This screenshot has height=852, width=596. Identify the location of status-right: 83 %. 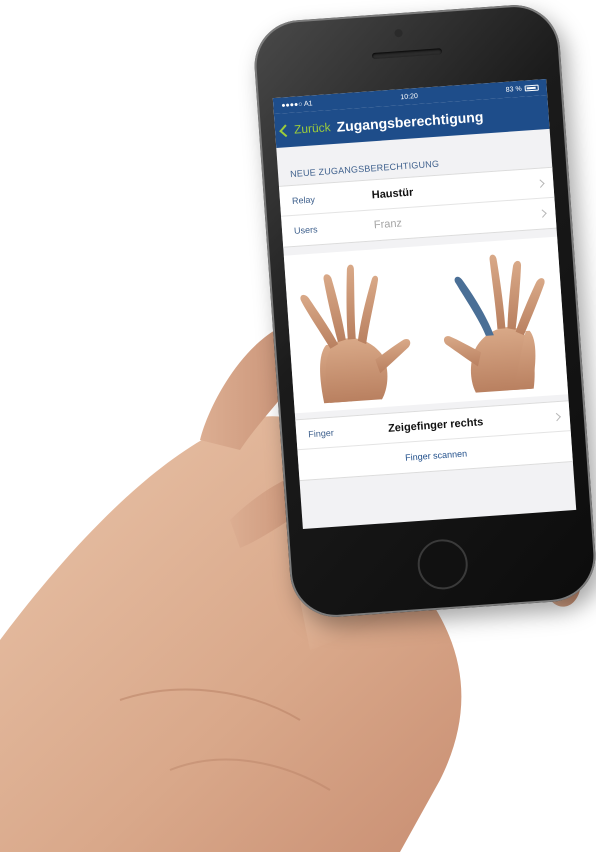
(522, 88).